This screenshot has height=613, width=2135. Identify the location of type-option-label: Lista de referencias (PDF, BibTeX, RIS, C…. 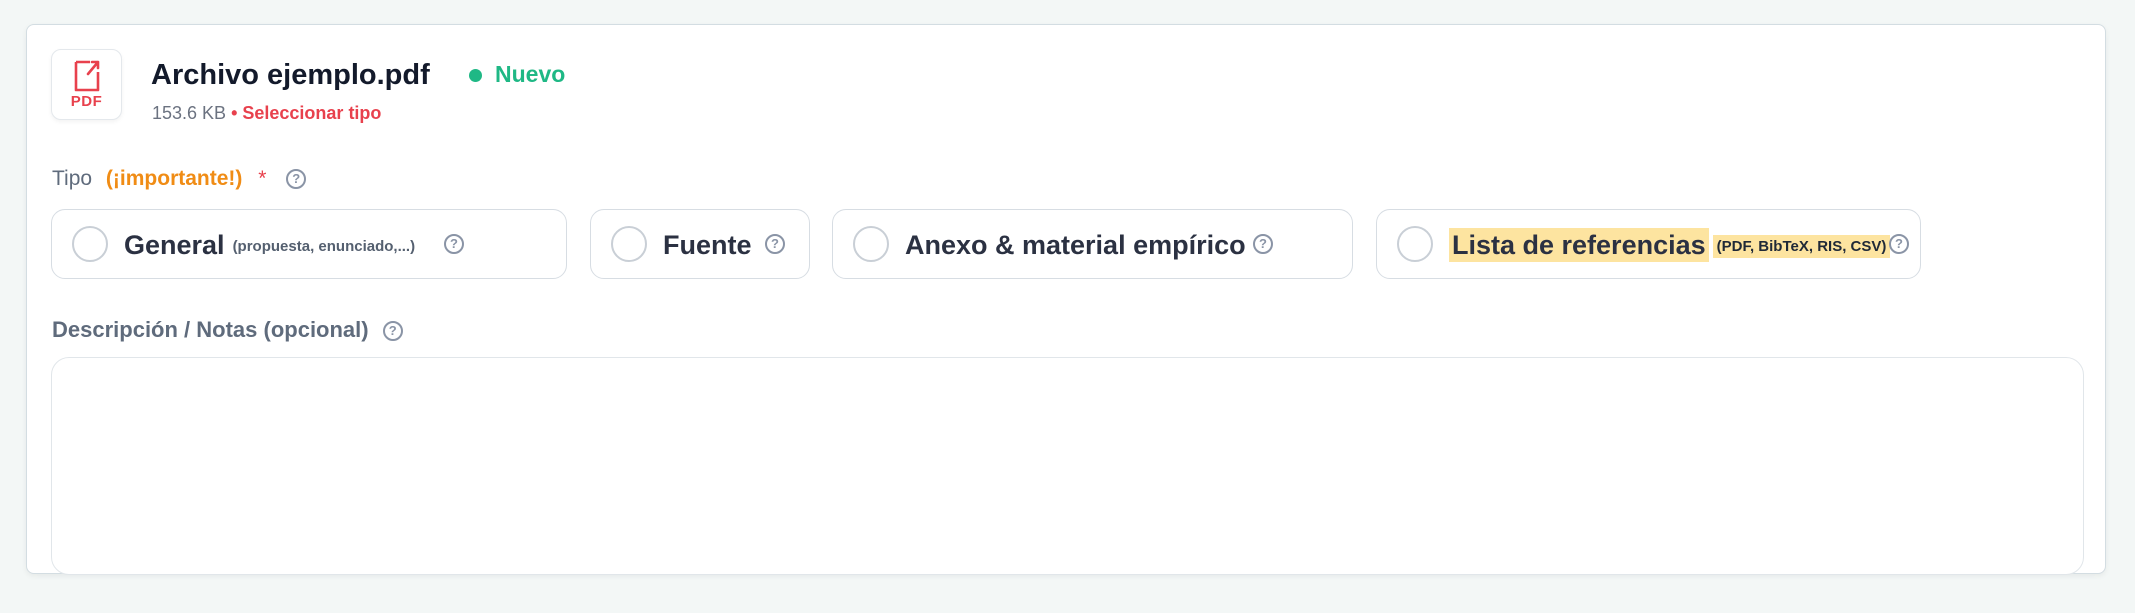
(1670, 245).